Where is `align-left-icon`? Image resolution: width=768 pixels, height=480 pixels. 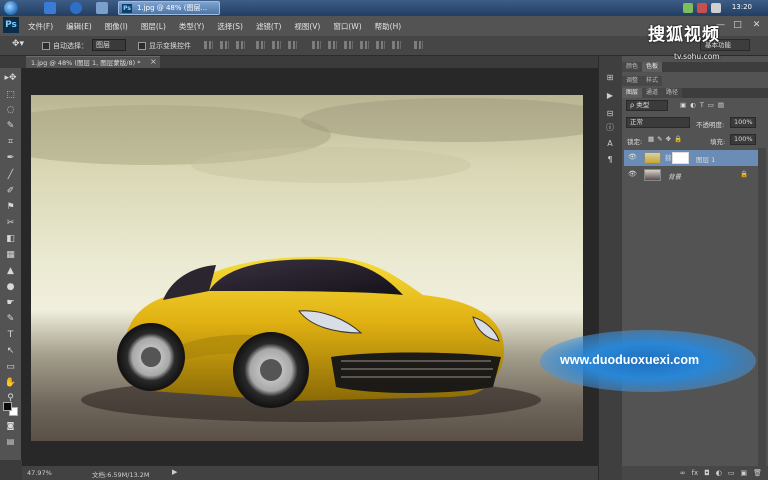
align-left-icon is located at coordinates (260, 45).